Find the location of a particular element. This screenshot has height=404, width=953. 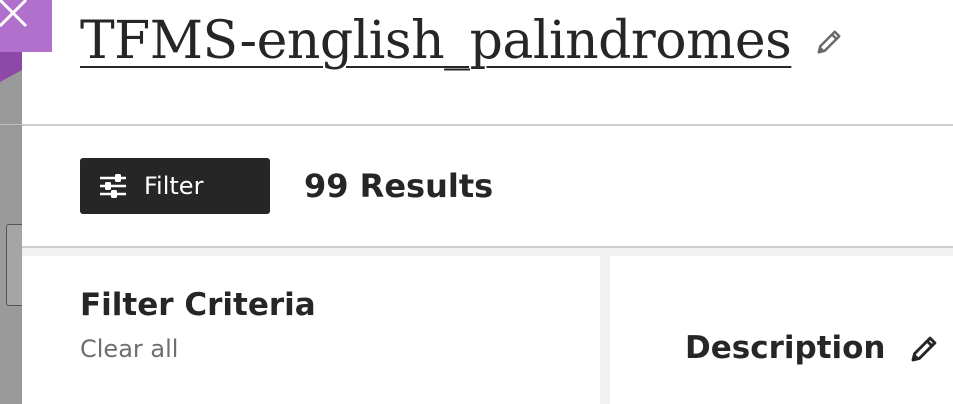

filter-button-label: Filter is located at coordinates (174, 186).